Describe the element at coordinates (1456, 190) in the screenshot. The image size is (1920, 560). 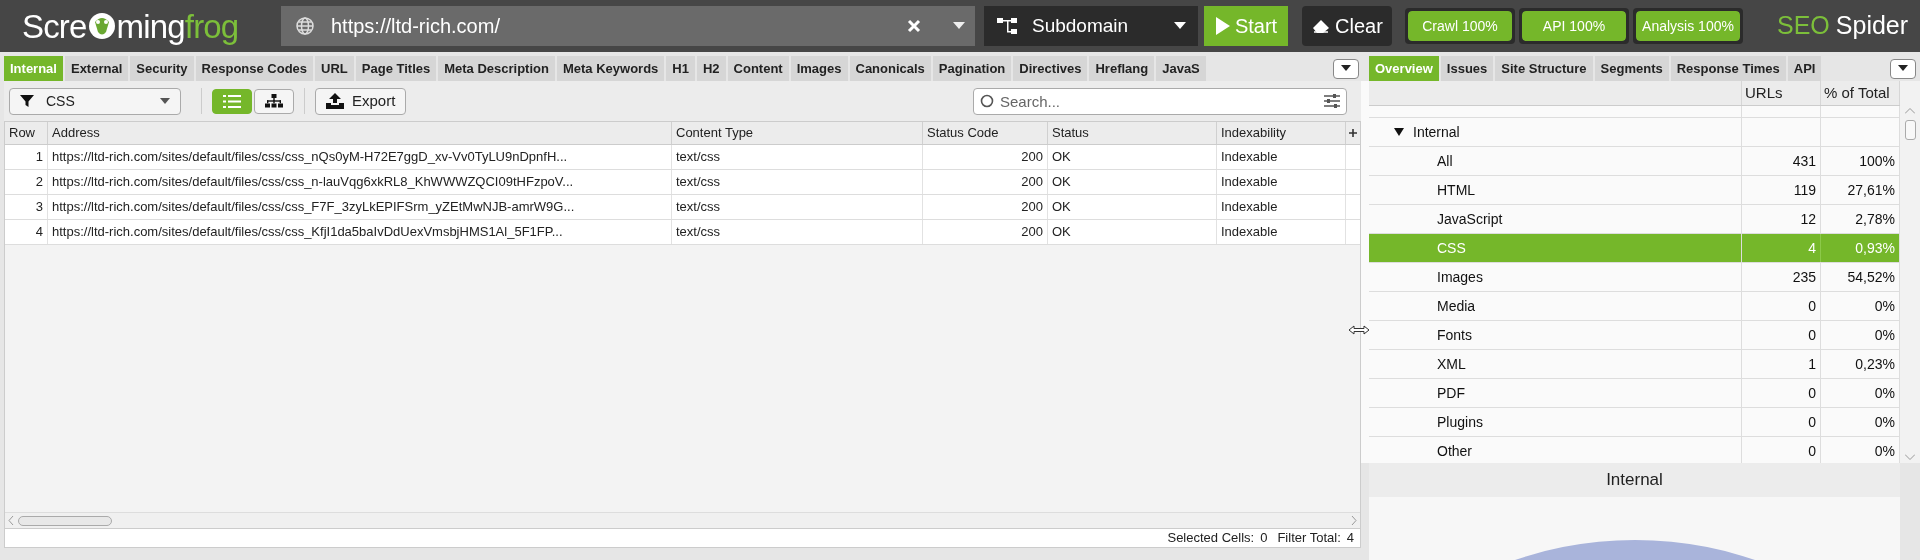
I see `tree-item: HTML` at that location.